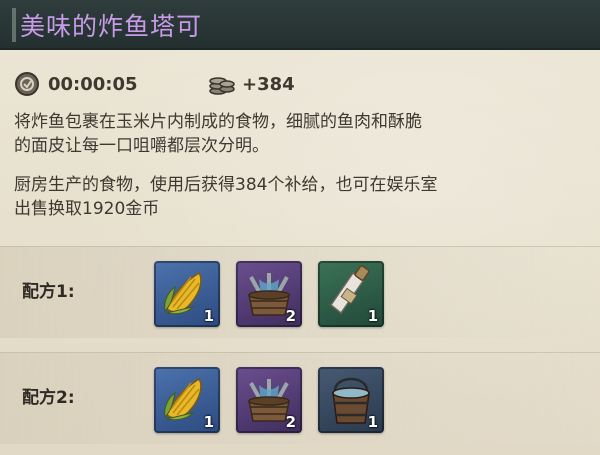  Describe the element at coordinates (93, 84) in the screenshot. I see `production-time-value: 00:00:05` at that location.